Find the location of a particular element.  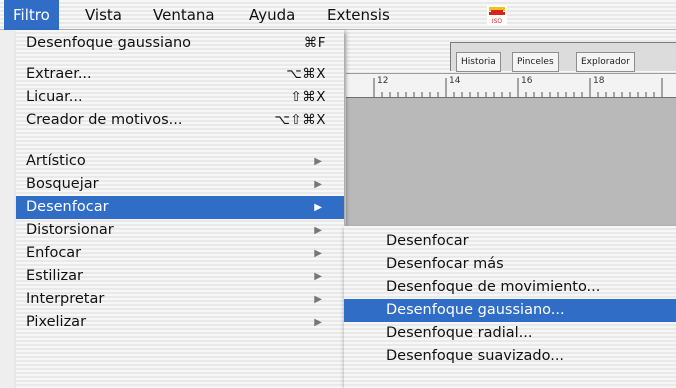

menu-item-licuar: Licuar... ⇧⌘X is located at coordinates (180, 97).